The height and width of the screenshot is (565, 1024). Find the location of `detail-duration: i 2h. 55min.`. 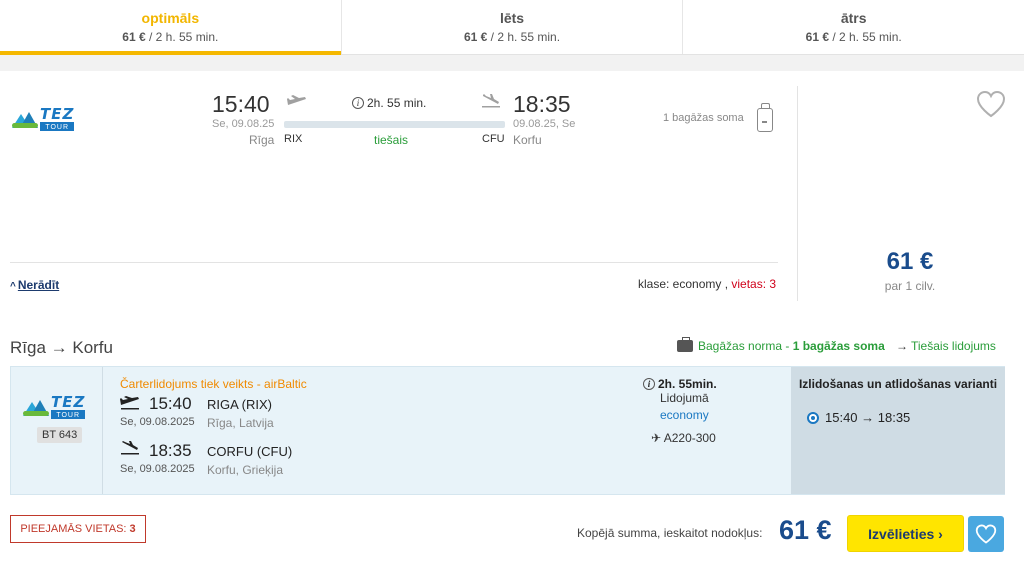

detail-duration: i 2h. 55min. is located at coordinates (680, 384).